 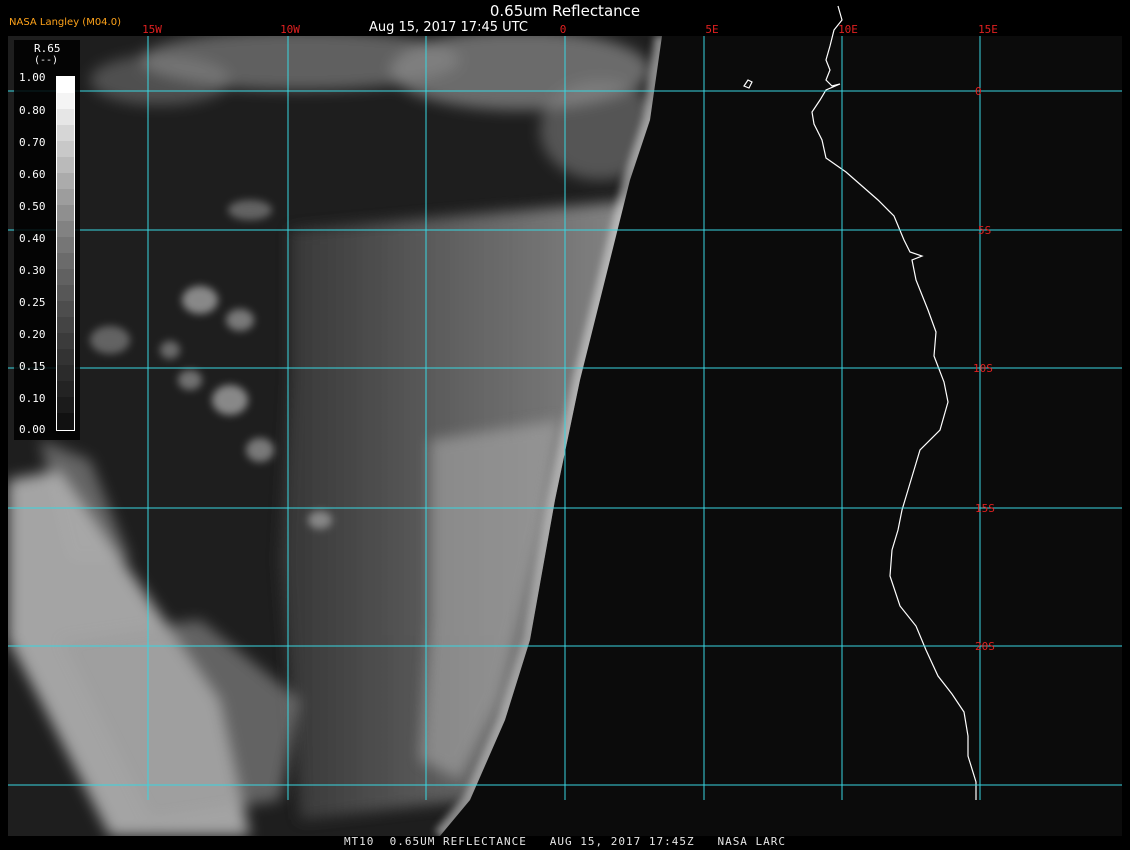 I want to click on colorbar-variable: R.65, so click(x=47, y=48).